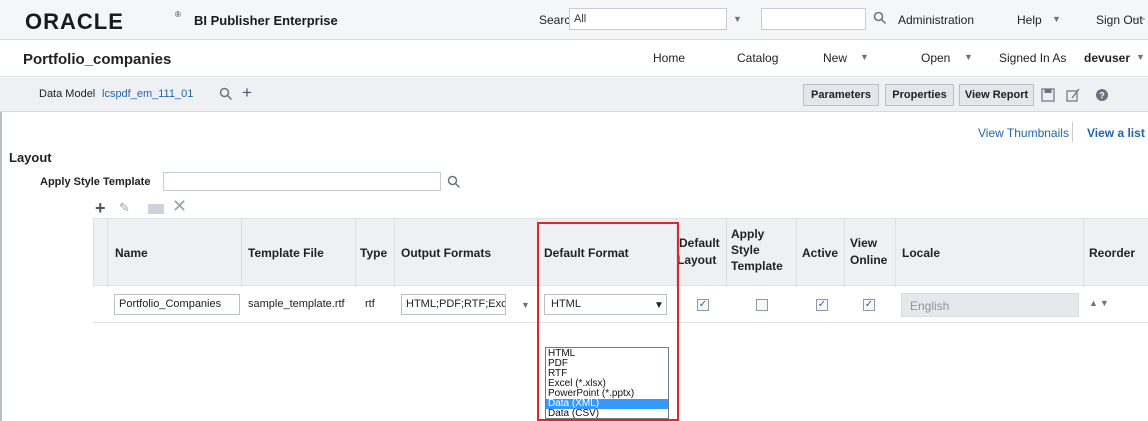 This screenshot has width=1148, height=421. I want to click on column-header-default-layout-line2: Layout, so click(697, 260).